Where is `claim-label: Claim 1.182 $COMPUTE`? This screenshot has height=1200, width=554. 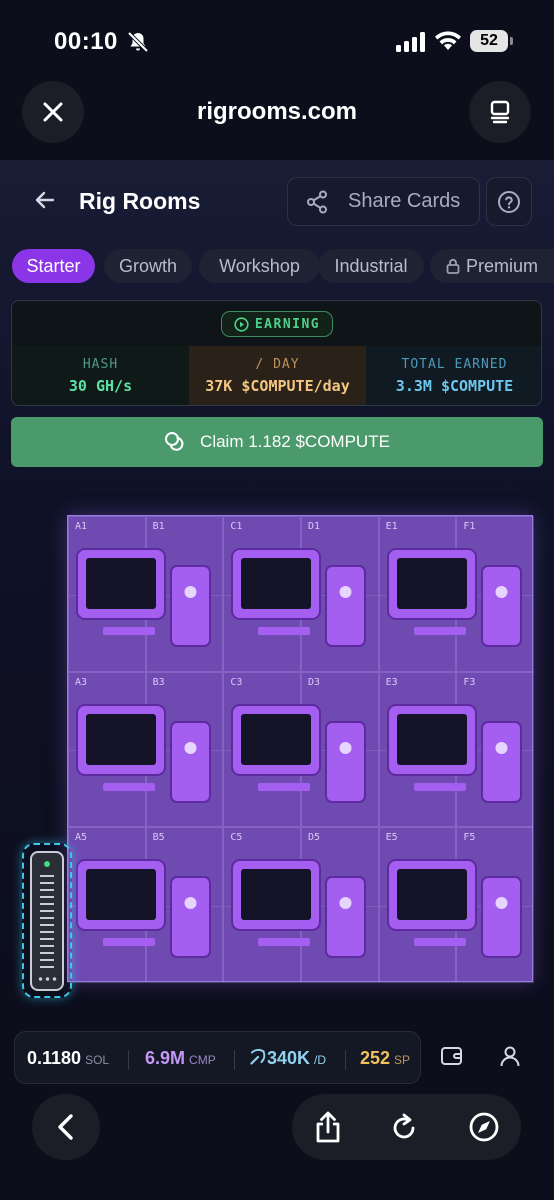 claim-label: Claim 1.182 $COMPUTE is located at coordinates (295, 441).